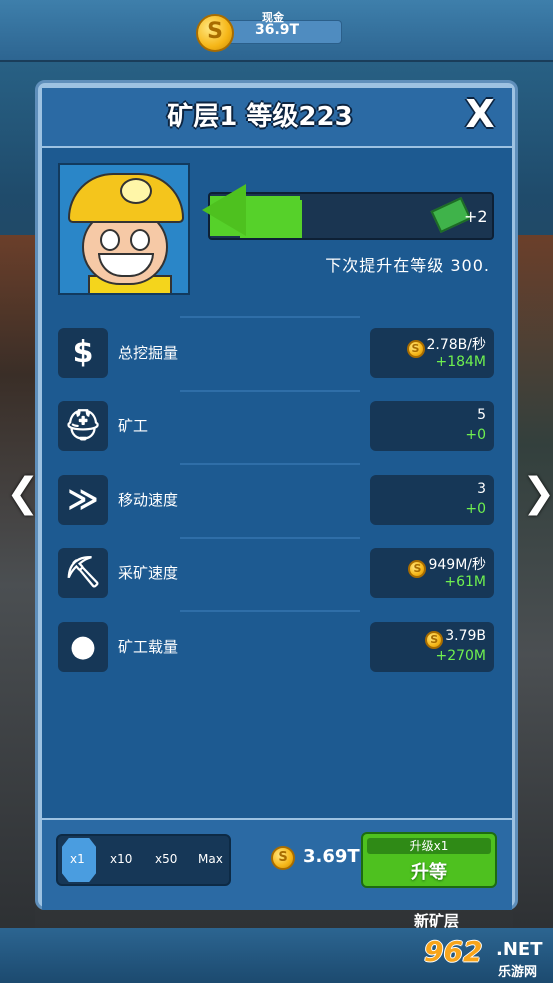  Describe the element at coordinates (480, 114) in the screenshot. I see `close-button: X` at that location.